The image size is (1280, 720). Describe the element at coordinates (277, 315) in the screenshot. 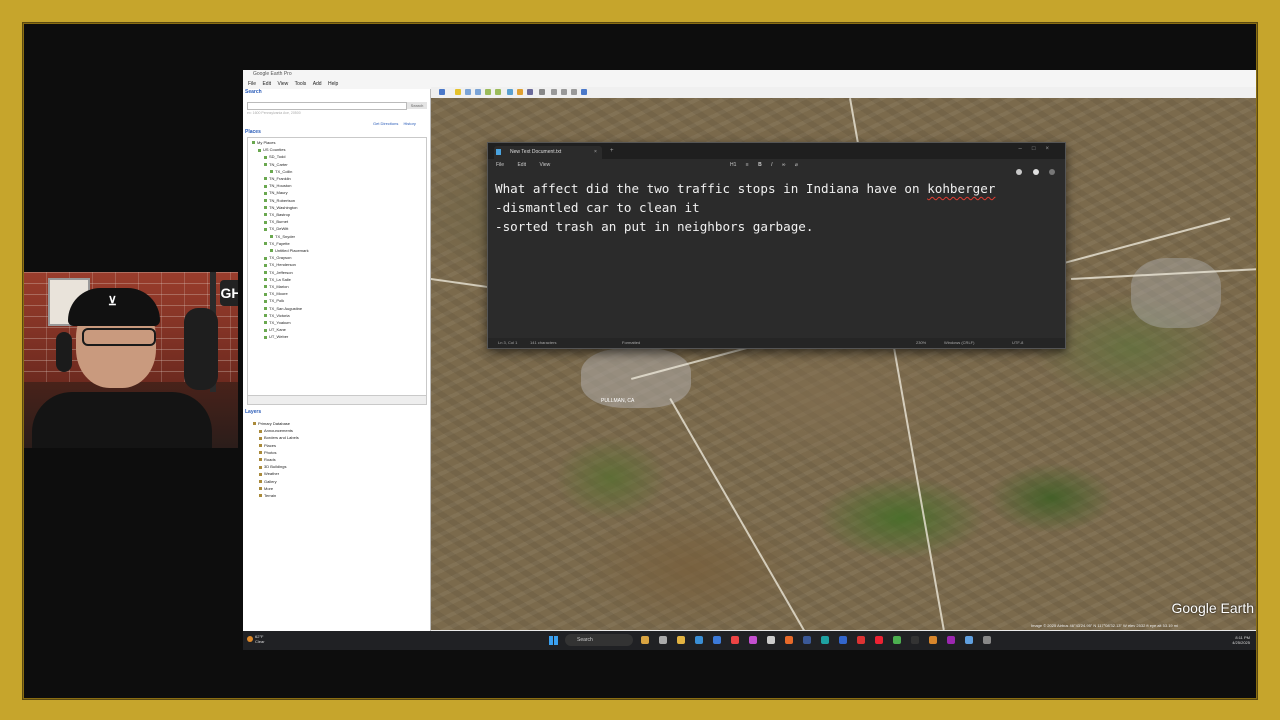

I see `tree-item: TX_Victoria` at that location.